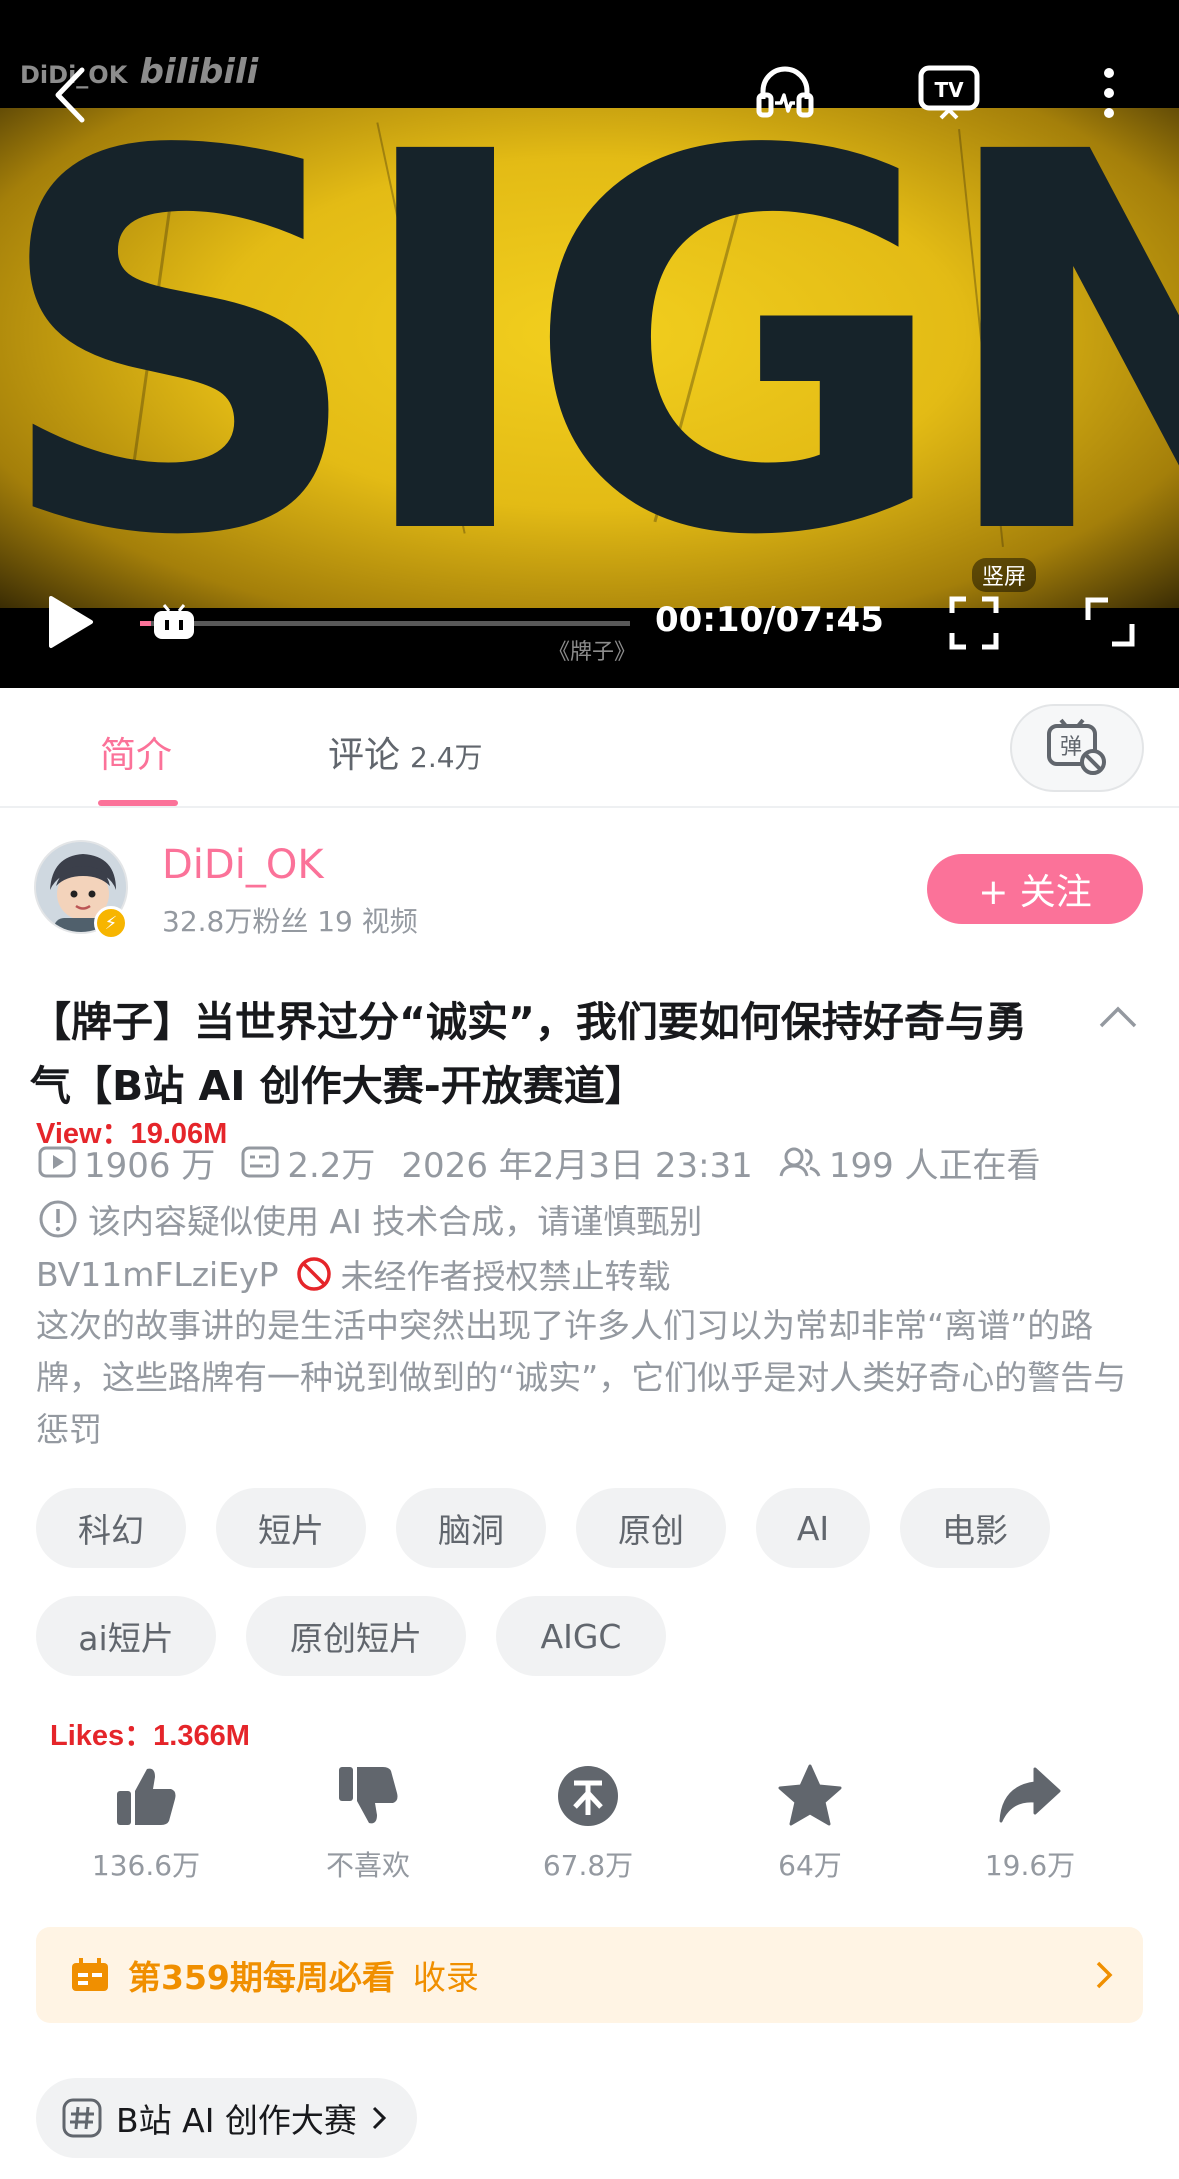 The width and height of the screenshot is (1179, 2179). What do you see at coordinates (70, 622) in the screenshot?
I see `play-icon` at bounding box center [70, 622].